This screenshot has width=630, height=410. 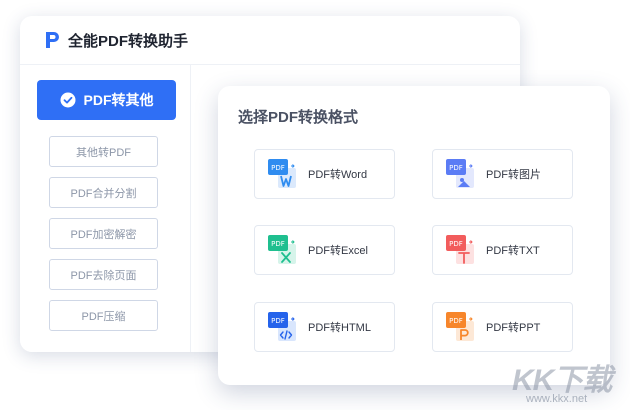 What do you see at coordinates (283, 327) in the screenshot?
I see `pdf-to-html-icon: PDF` at bounding box center [283, 327].